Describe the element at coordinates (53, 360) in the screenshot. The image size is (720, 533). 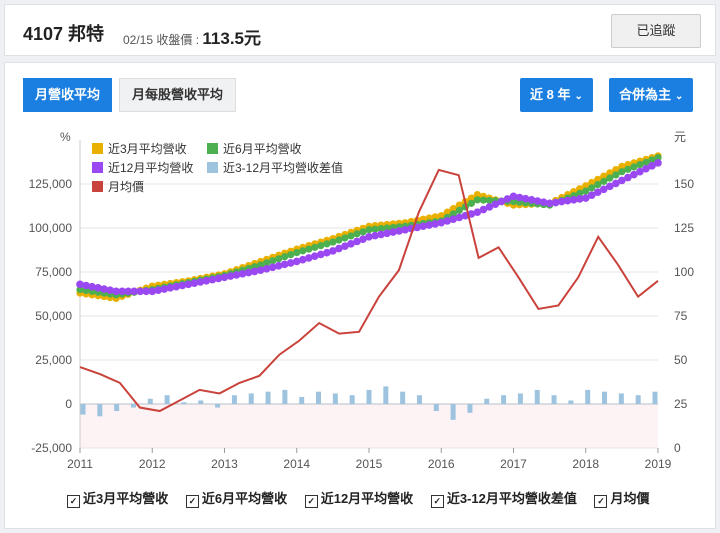
I see `y-tick-label-left: 25,000` at that location.